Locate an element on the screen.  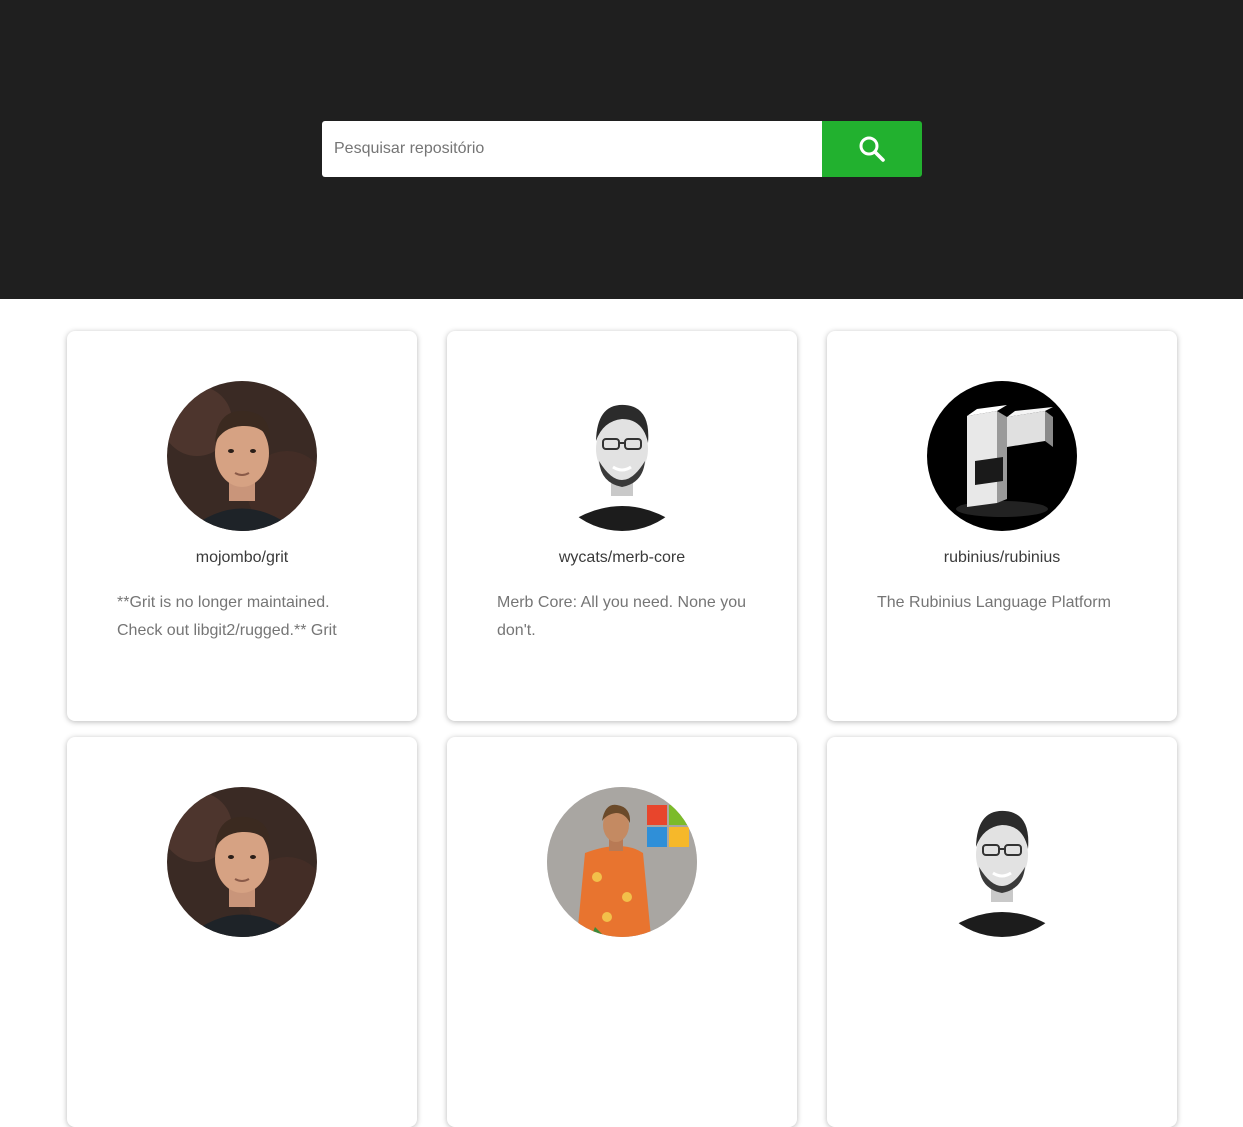
rubinius-logo is located at coordinates (1002, 456).